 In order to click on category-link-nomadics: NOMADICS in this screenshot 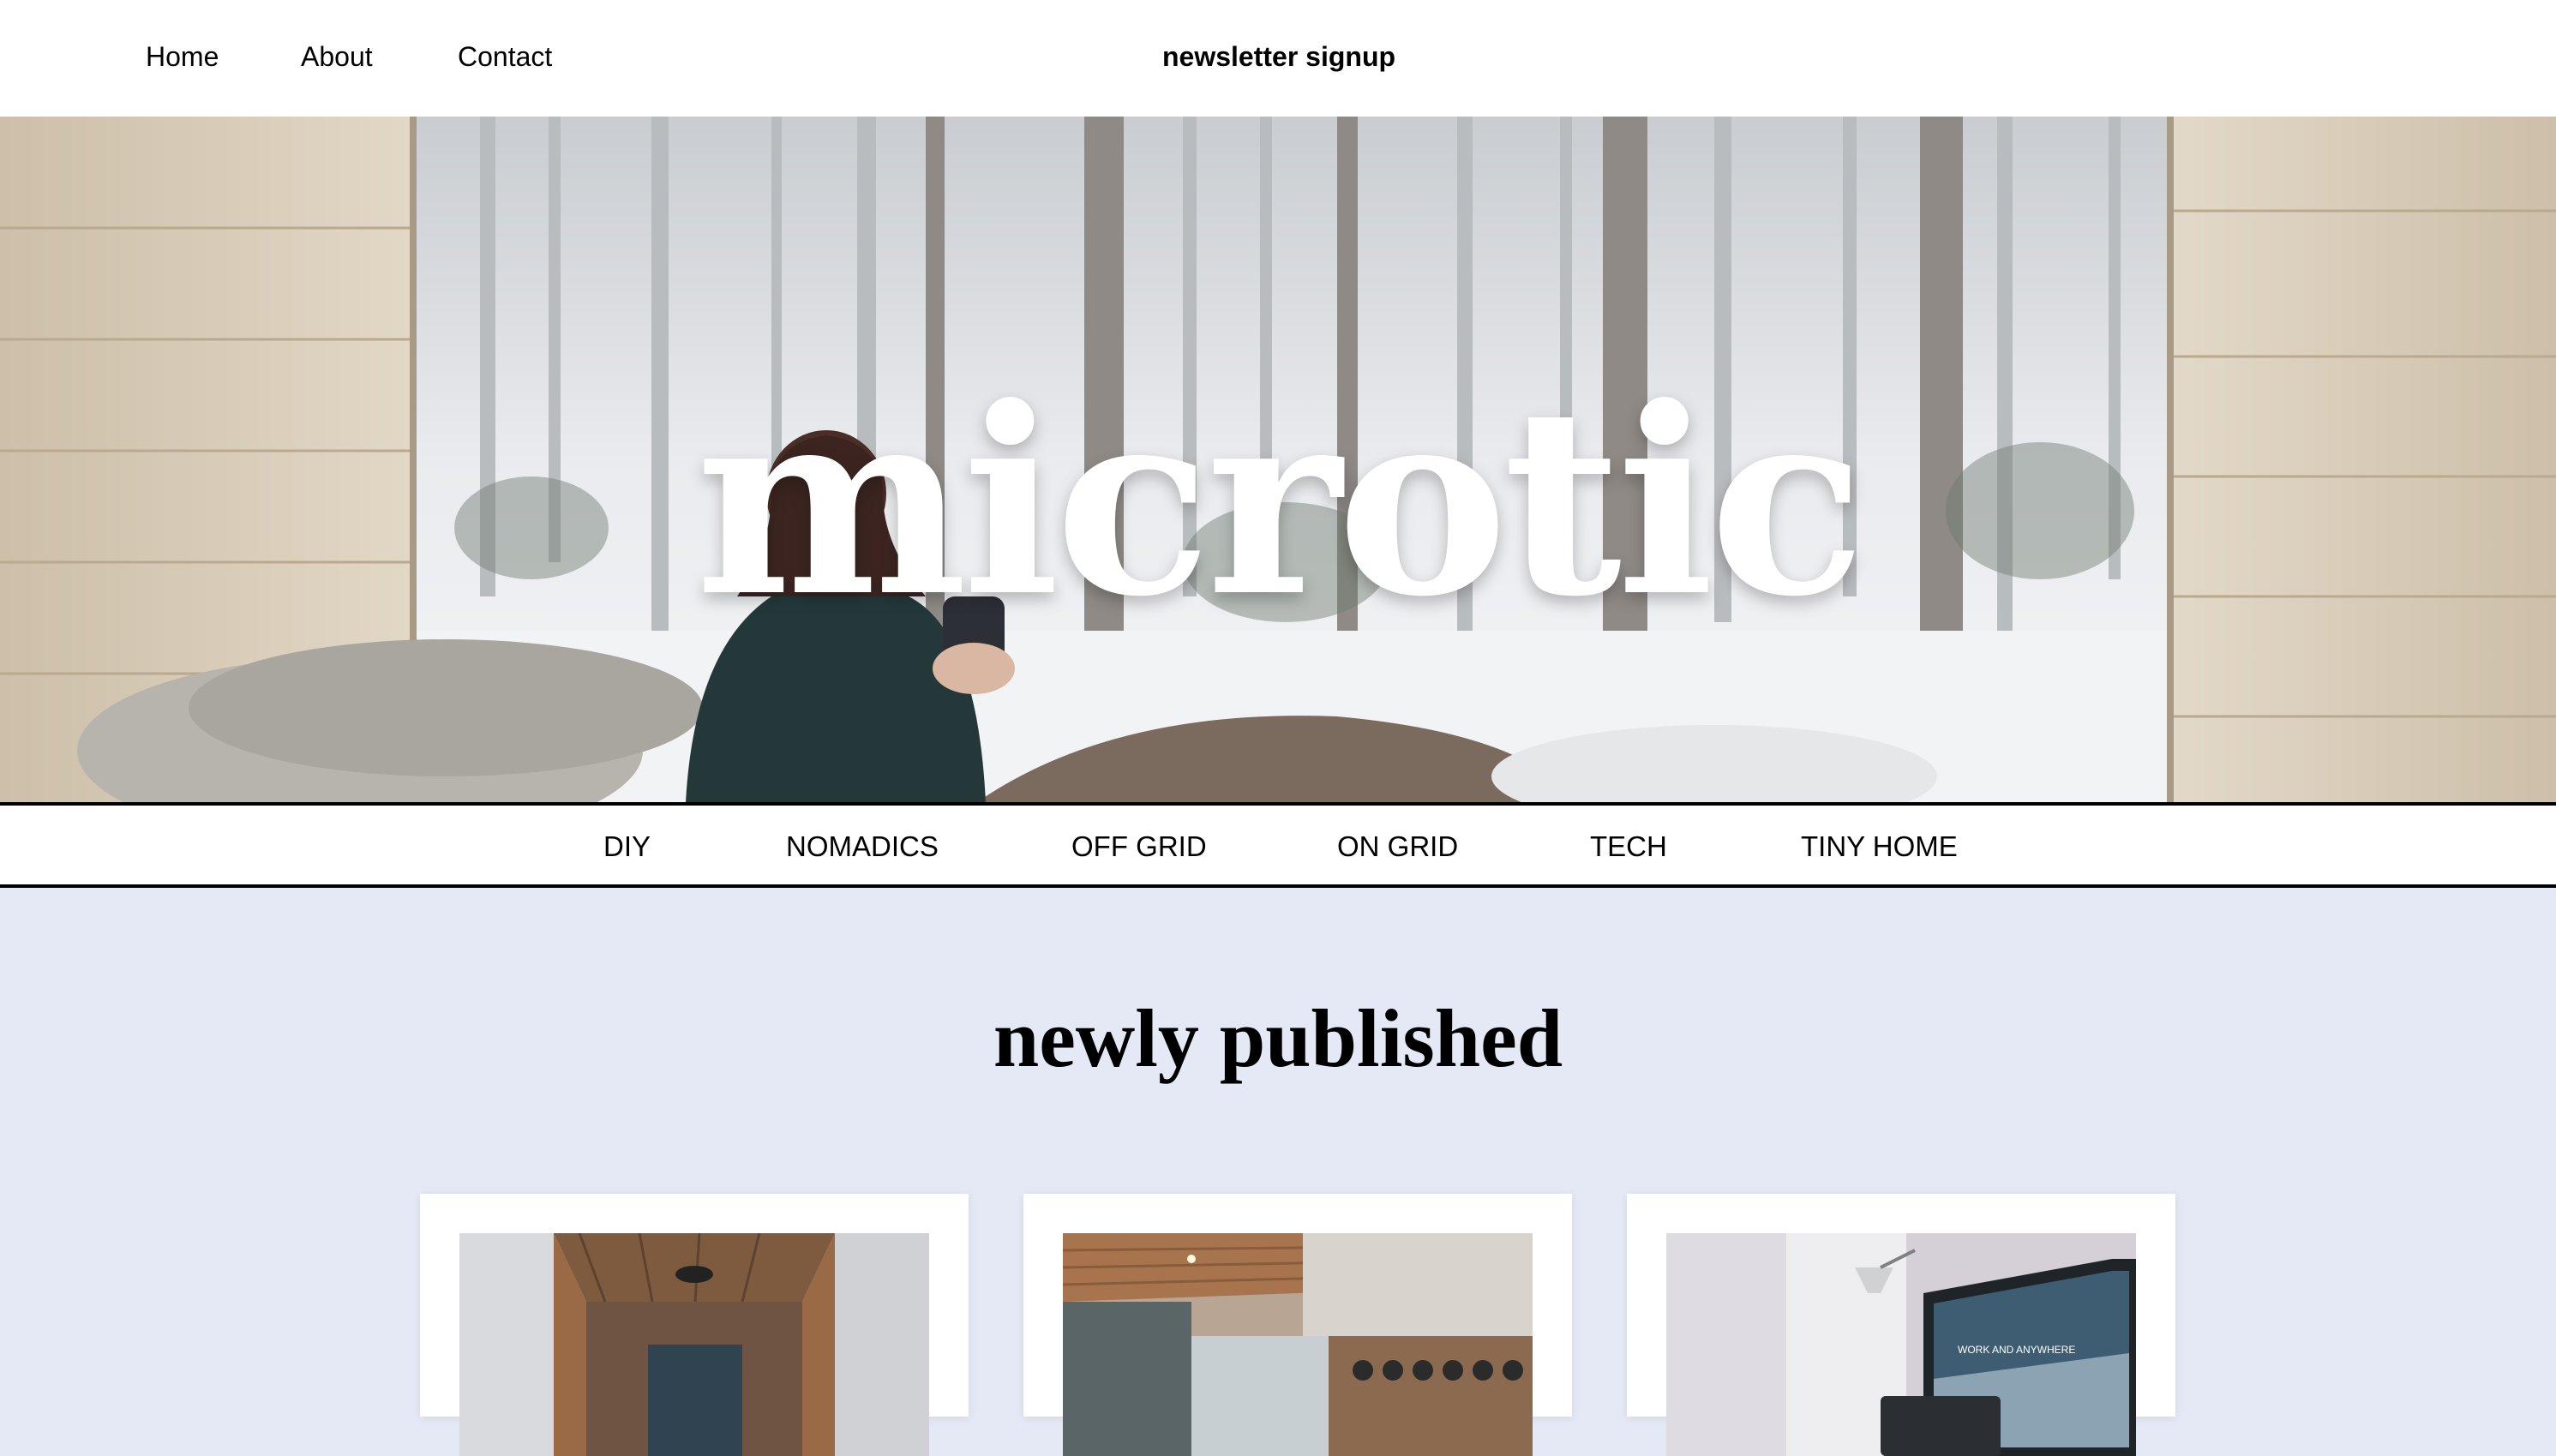, I will do `click(862, 847)`.